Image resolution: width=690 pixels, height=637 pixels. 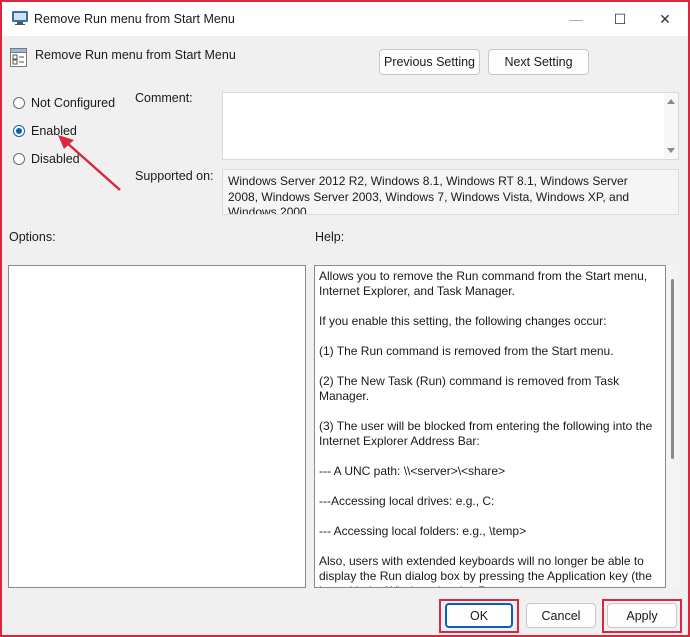 I want to click on title-bar: Remove Run menu from Start Menu — ☐ ✕, so click(x=345, y=19).